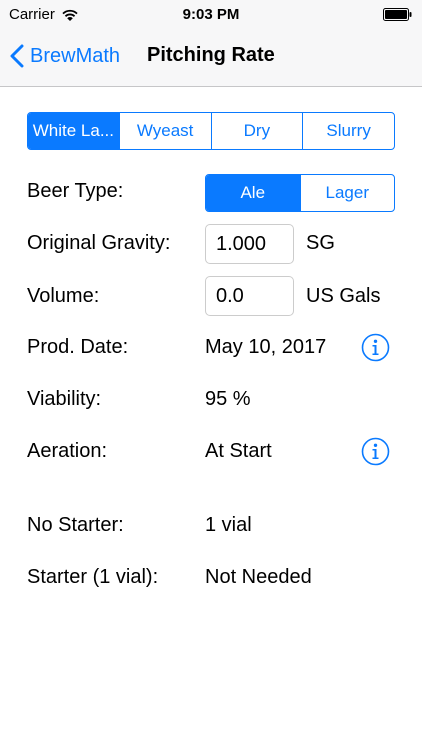 The width and height of the screenshot is (422, 750). I want to click on battery-icon, so click(397, 14).